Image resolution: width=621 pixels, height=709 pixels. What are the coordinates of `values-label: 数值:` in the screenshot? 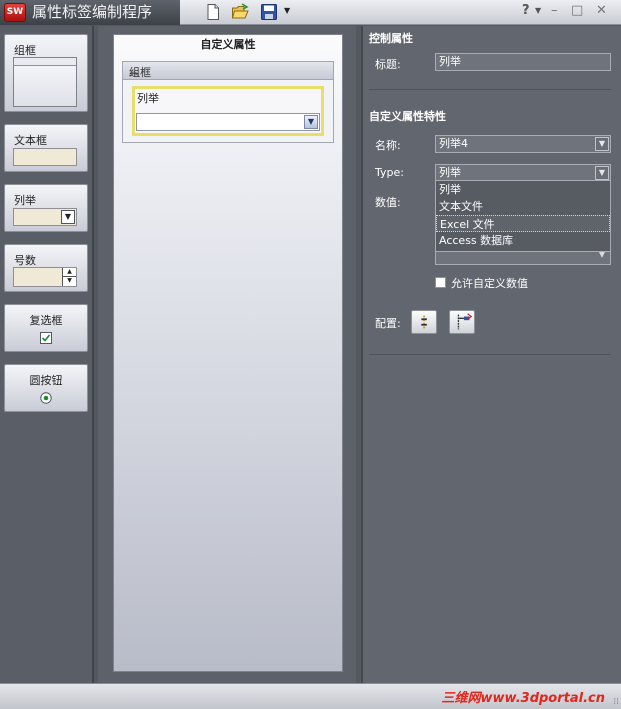 It's located at (388, 202).